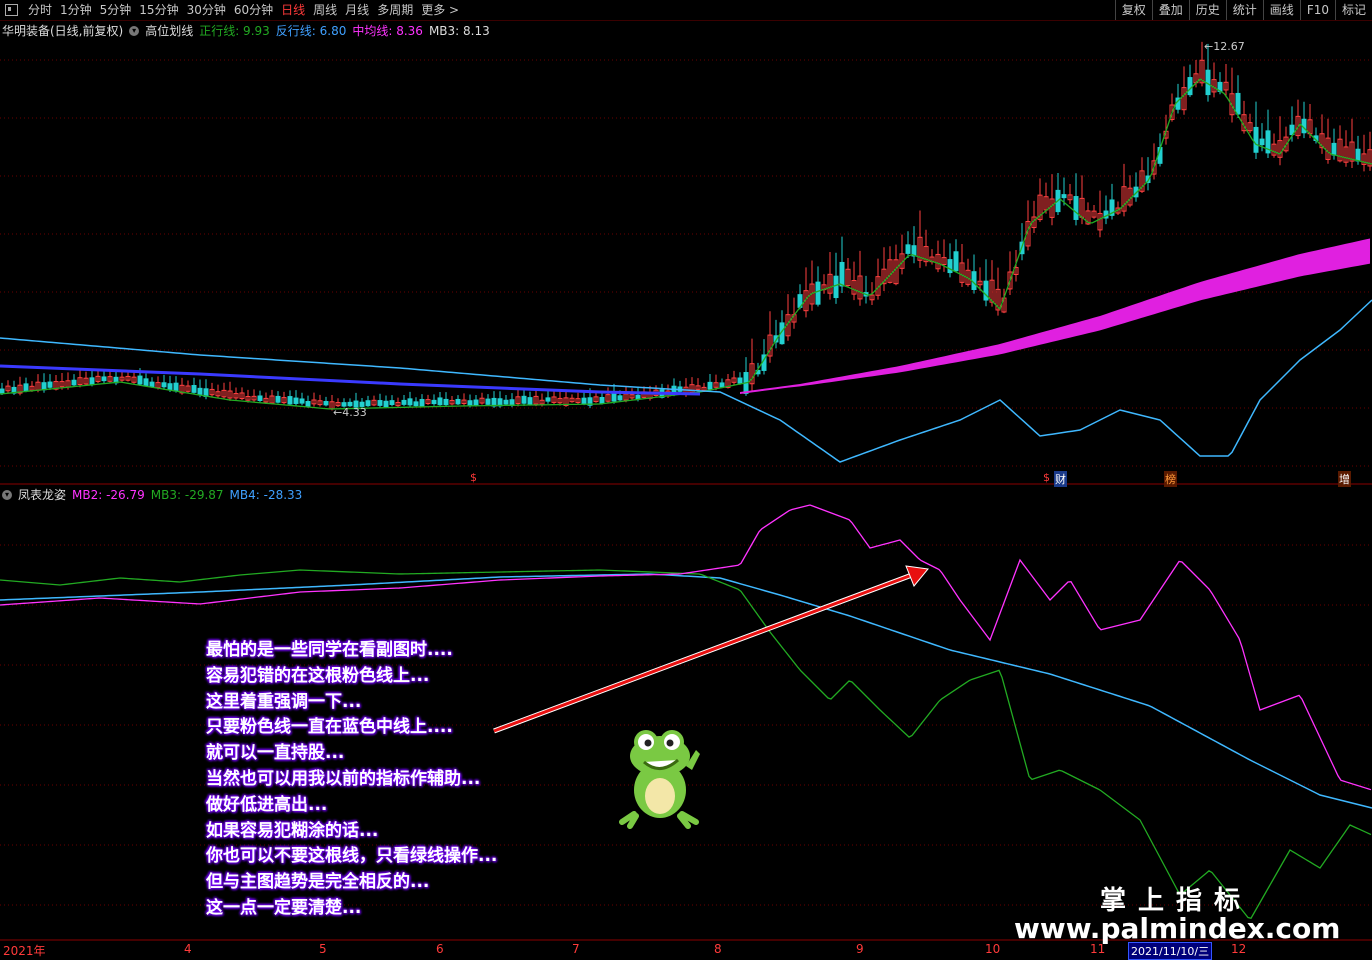 The image size is (1372, 960). What do you see at coordinates (993, 949) in the screenshot?
I see `time-axis-label: 10` at bounding box center [993, 949].